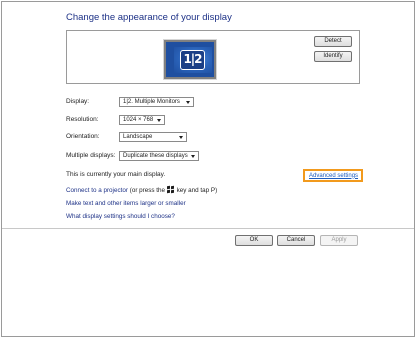 The height and width of the screenshot is (338, 416). Describe the element at coordinates (155, 156) in the screenshot. I see `multiple-displays-select-value: Duplicate these displays` at that location.